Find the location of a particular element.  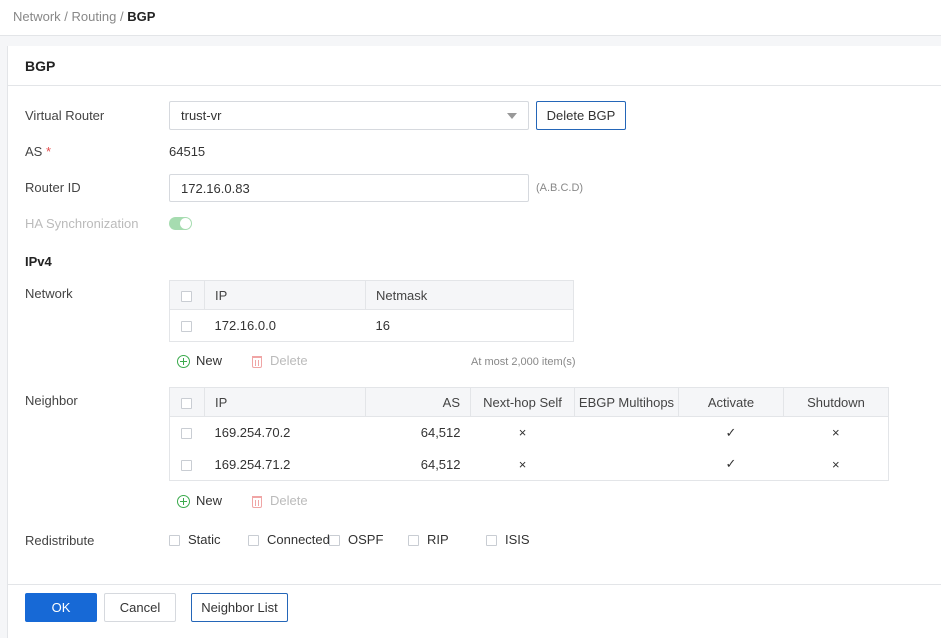

column-header-as: AS is located at coordinates (418, 402).